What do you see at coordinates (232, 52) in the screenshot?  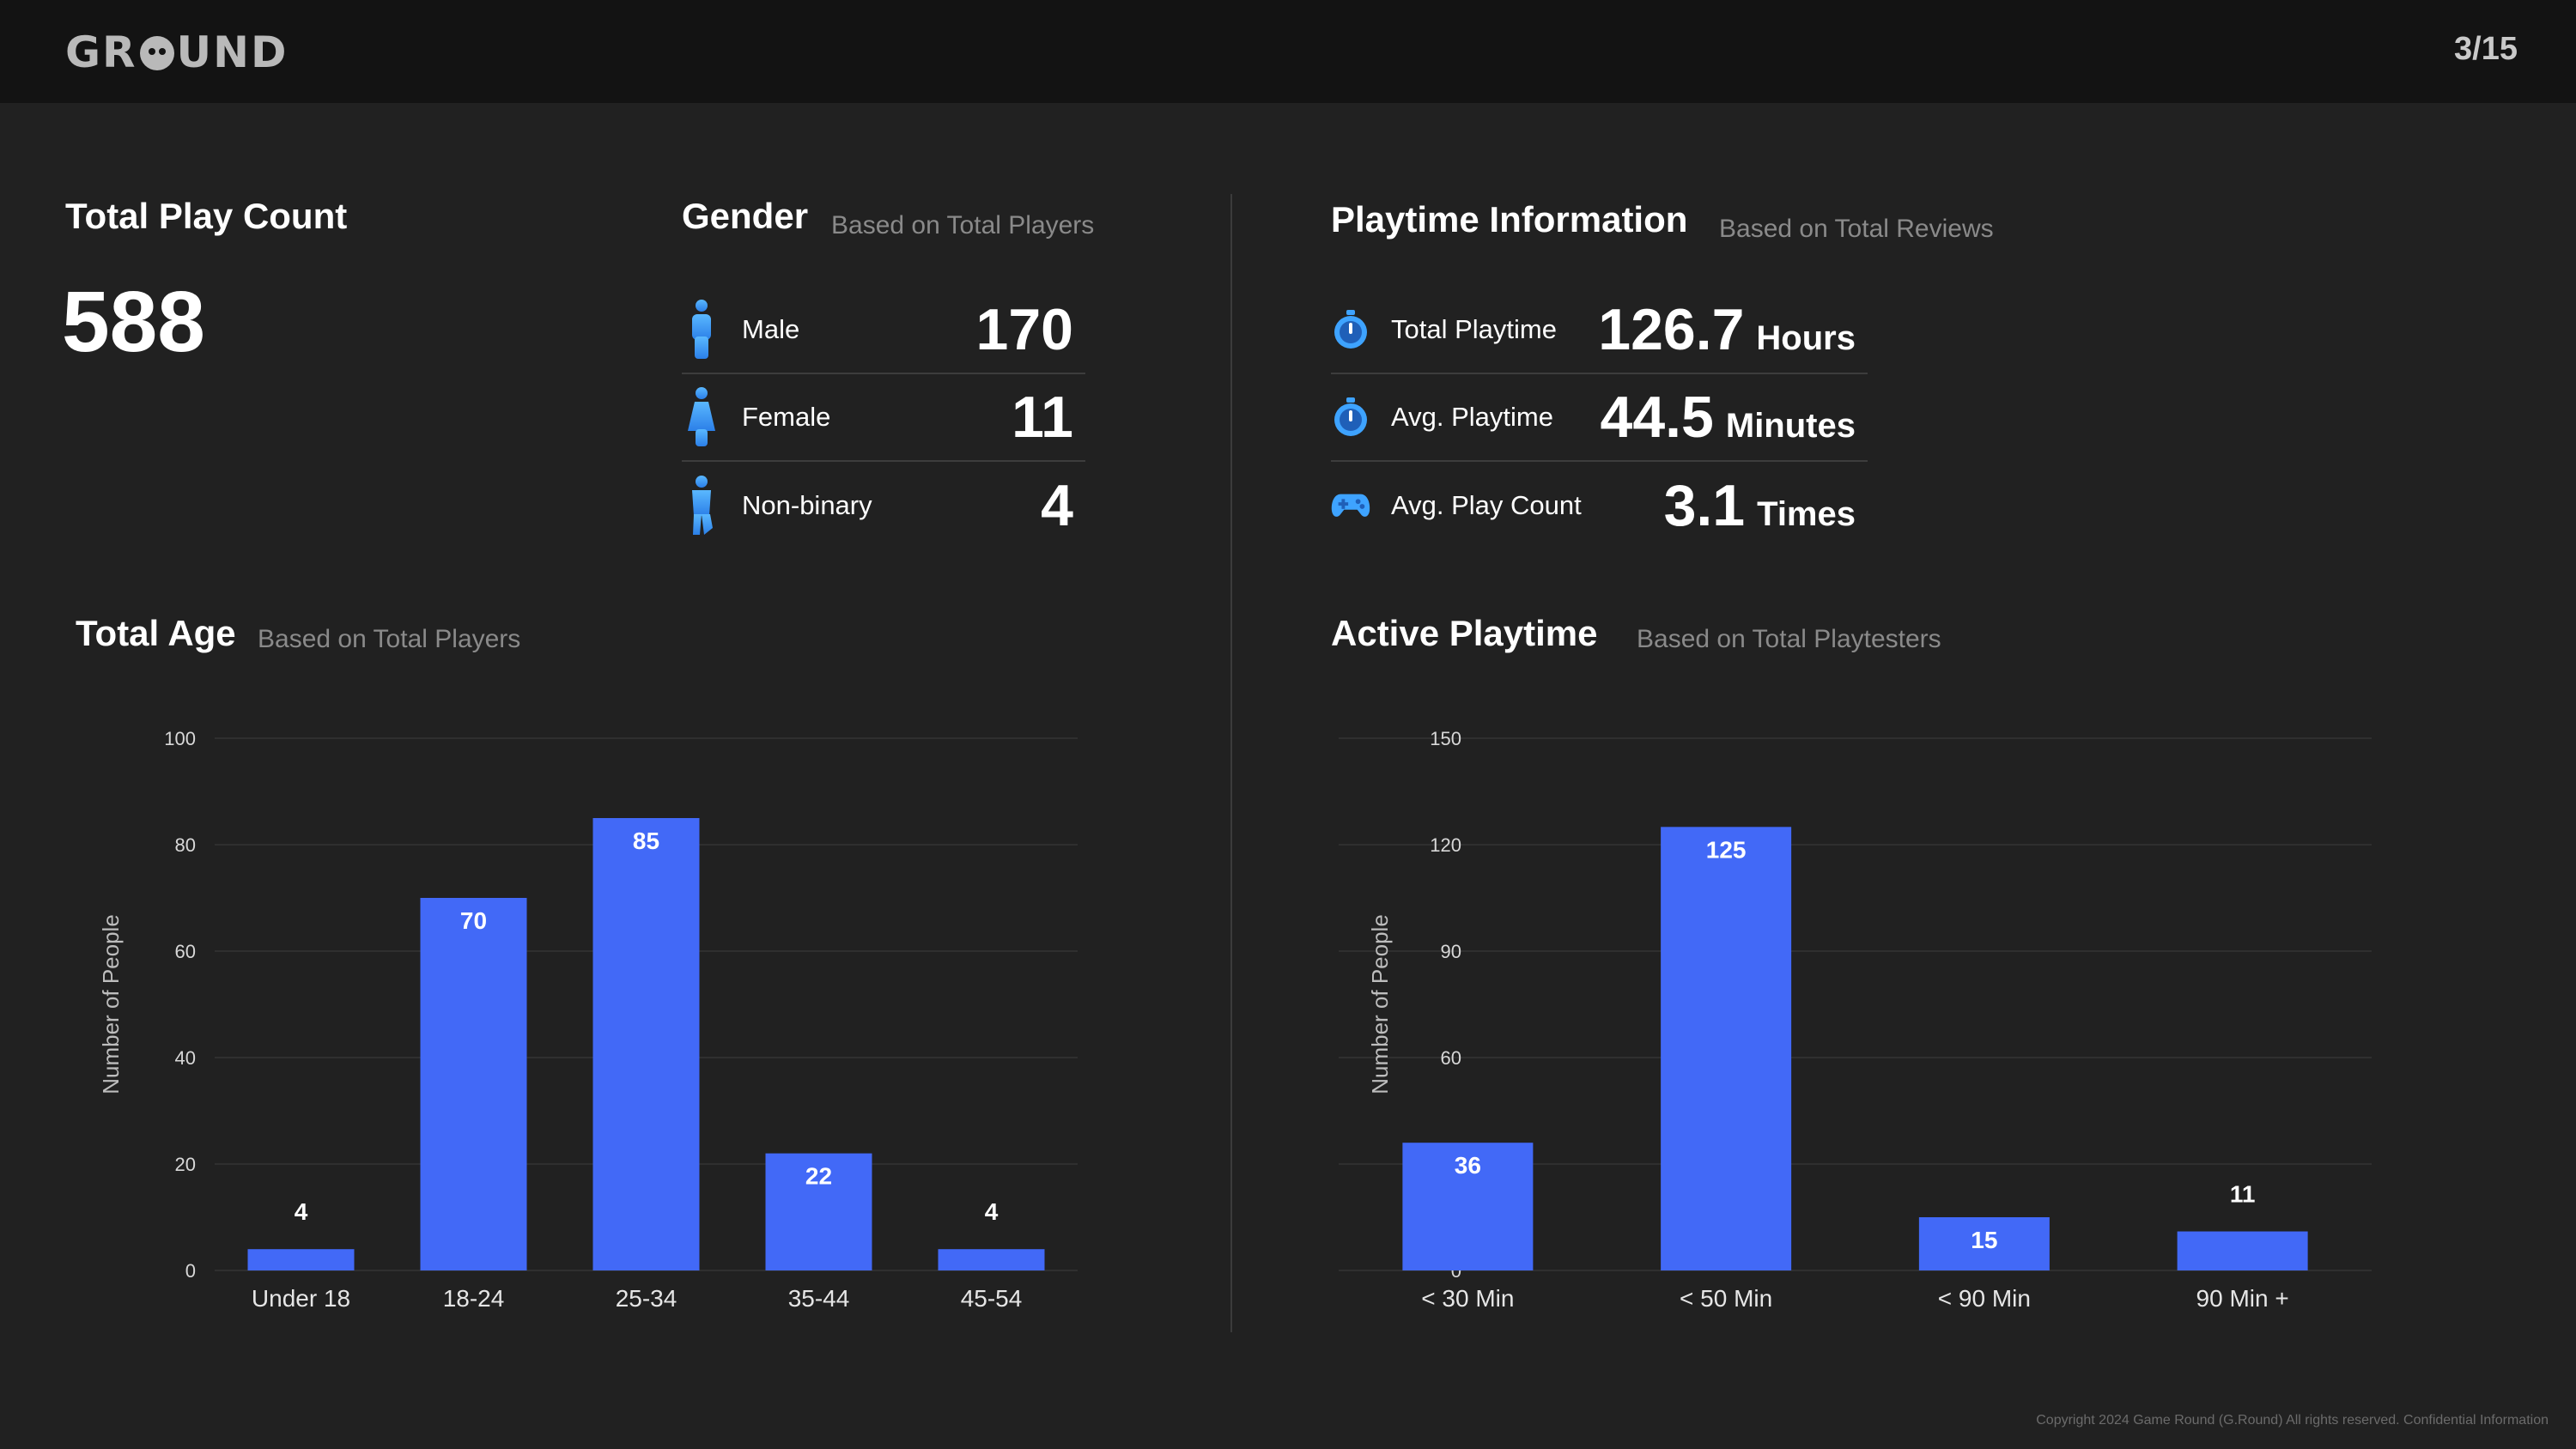 I see `logo-text-right: UND` at bounding box center [232, 52].